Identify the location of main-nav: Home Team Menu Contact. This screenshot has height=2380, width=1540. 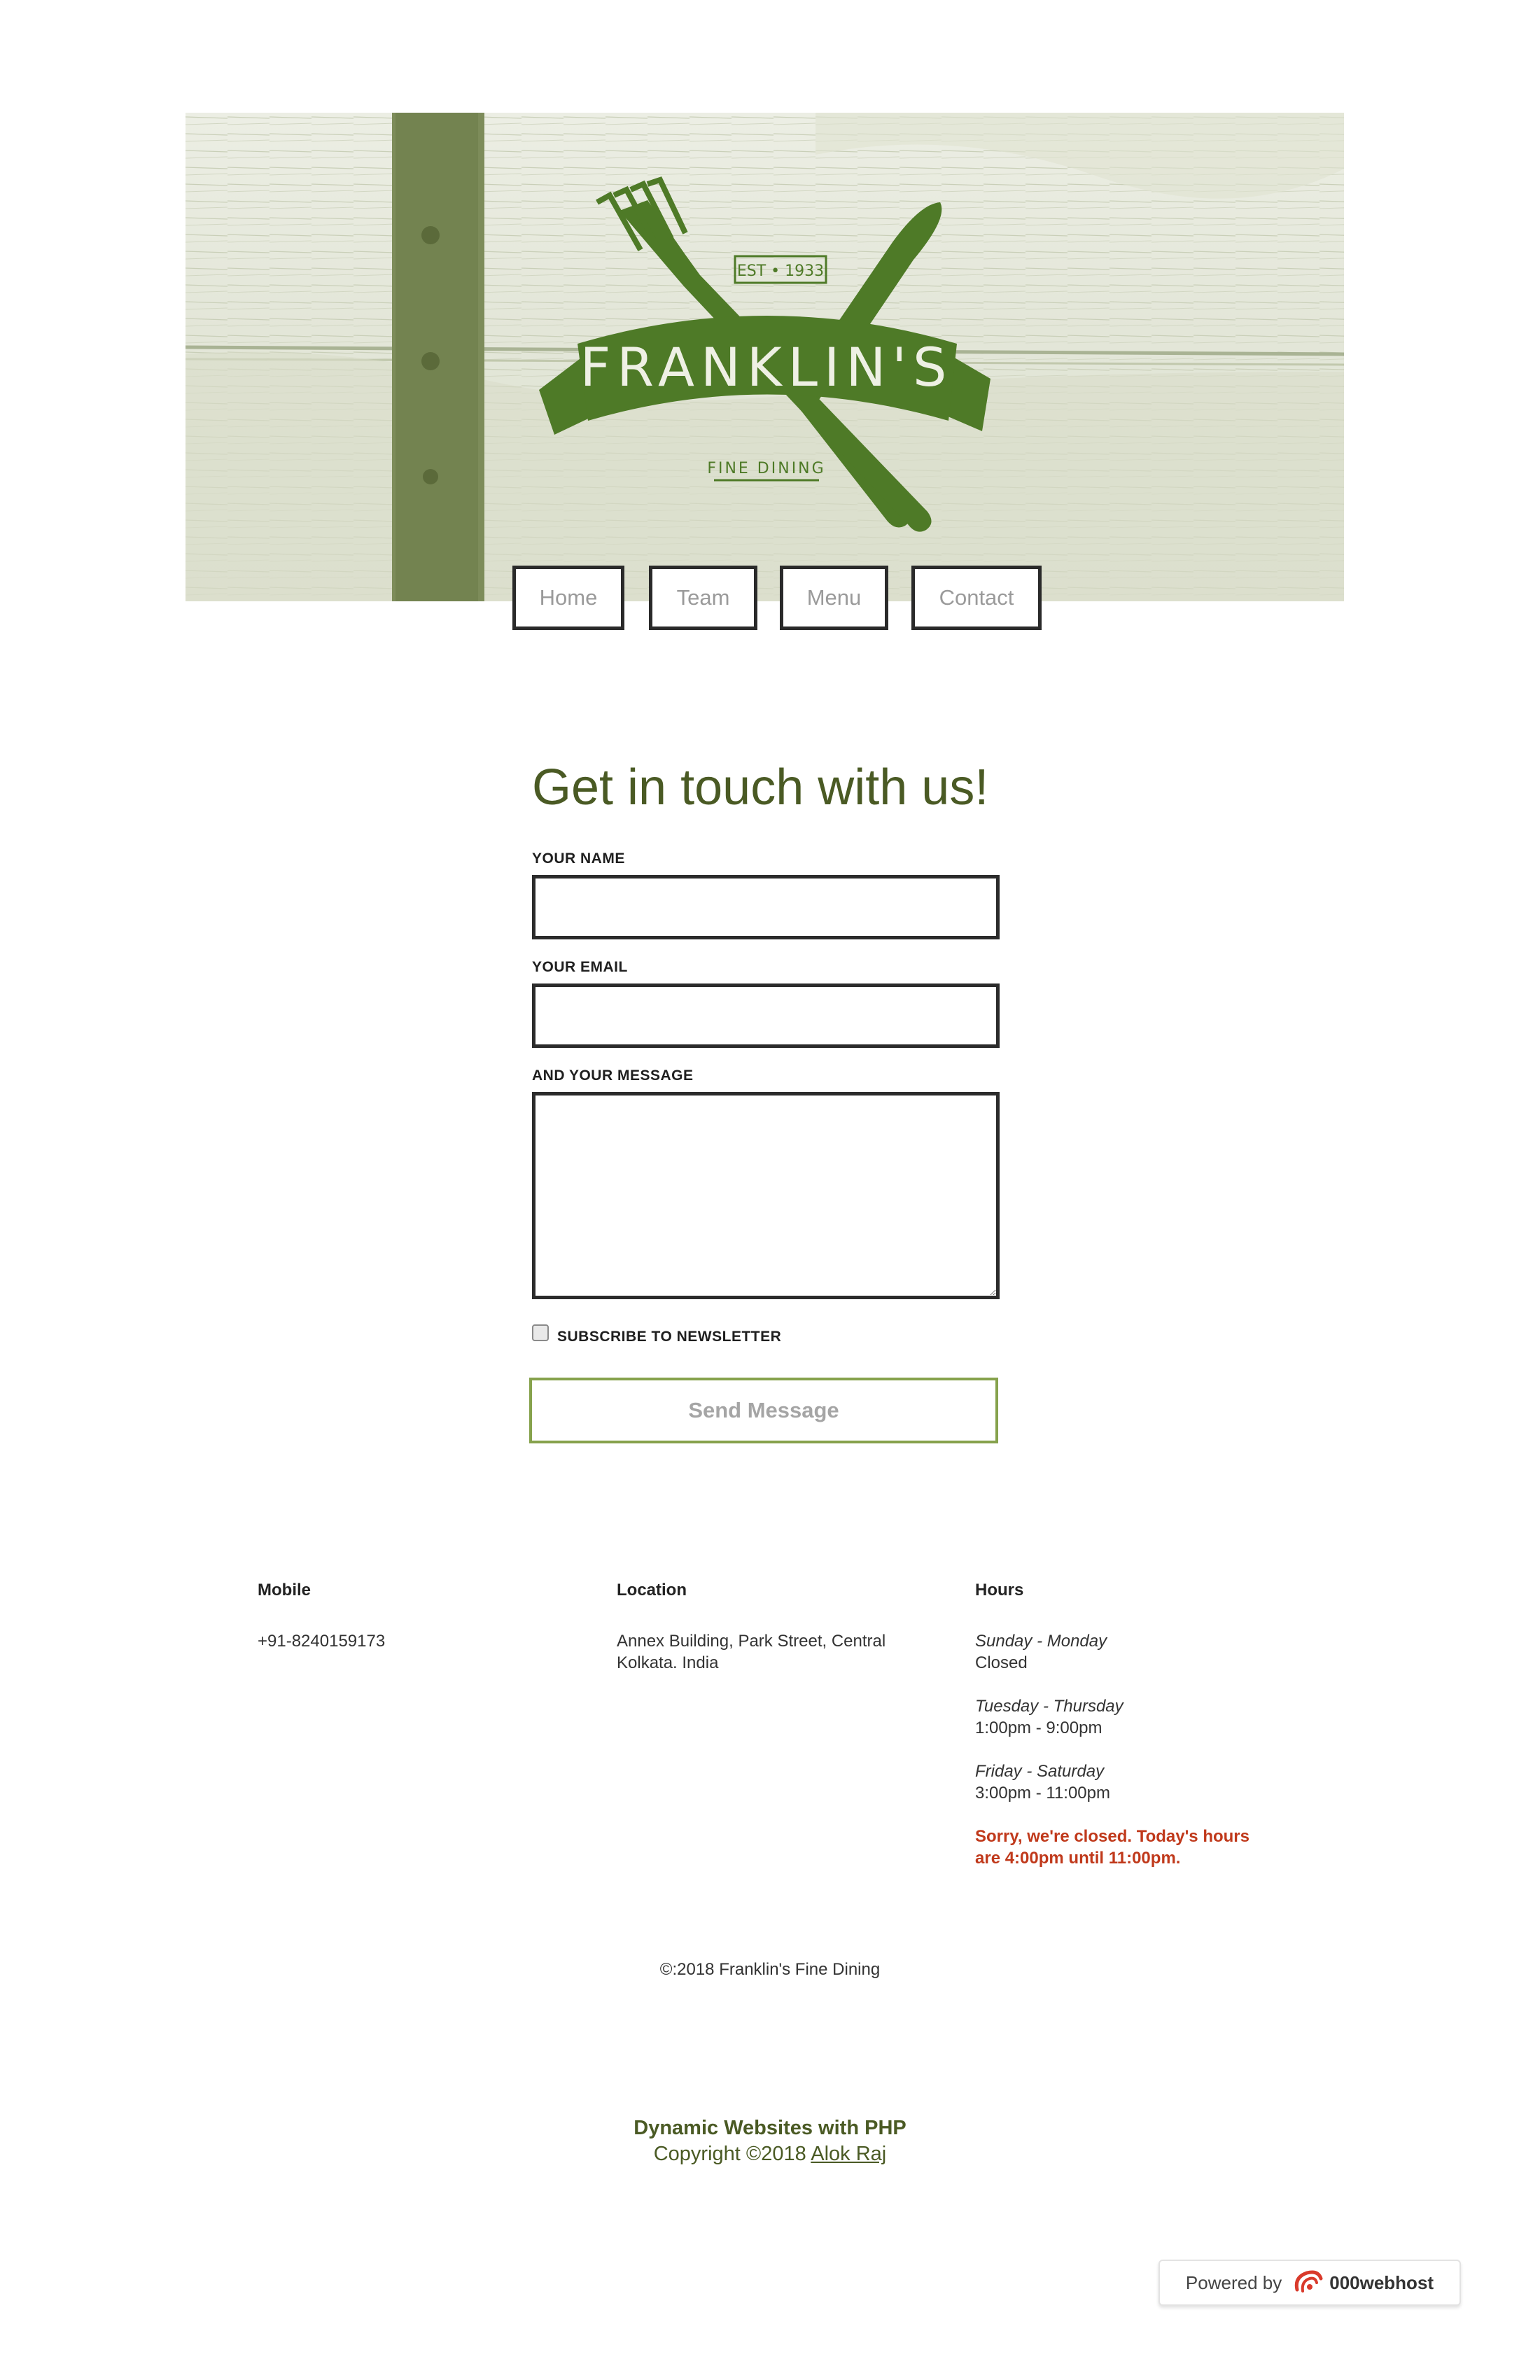
(770, 601).